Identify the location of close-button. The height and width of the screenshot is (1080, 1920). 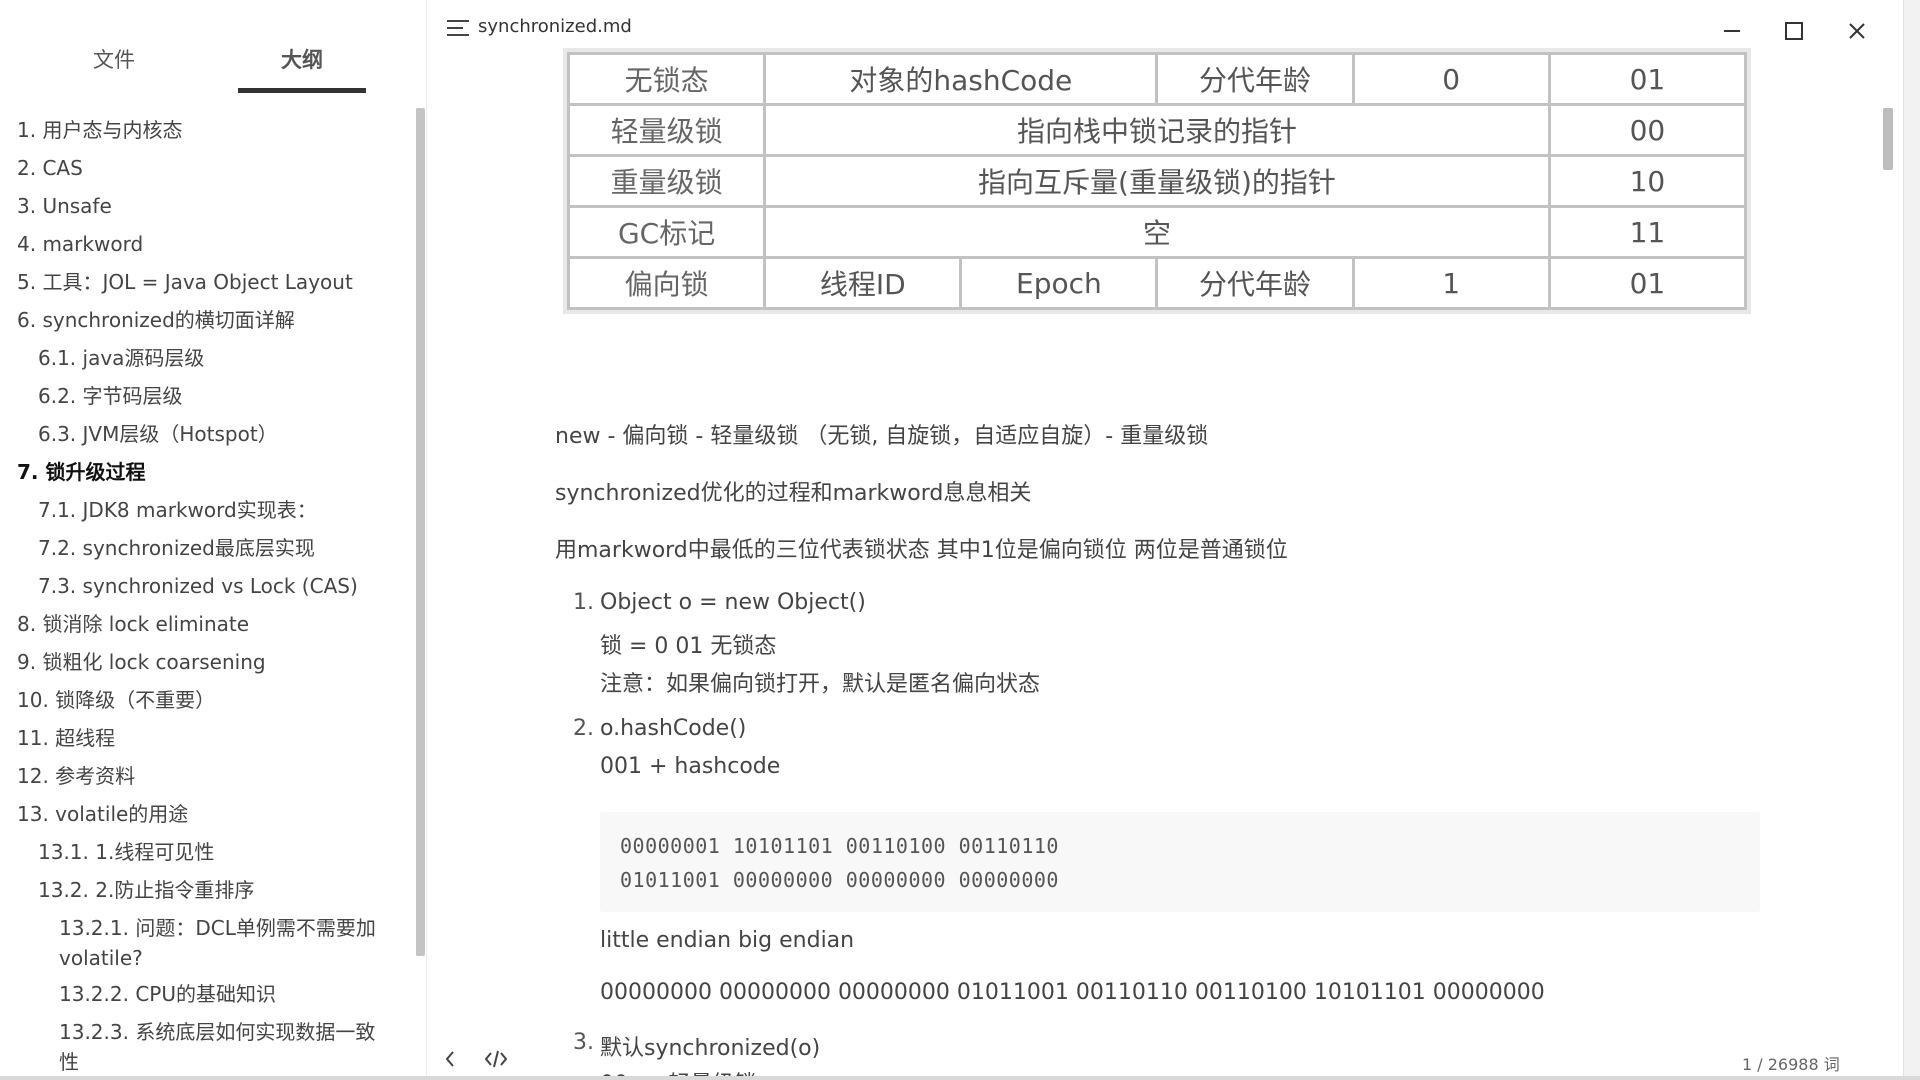
(1857, 31).